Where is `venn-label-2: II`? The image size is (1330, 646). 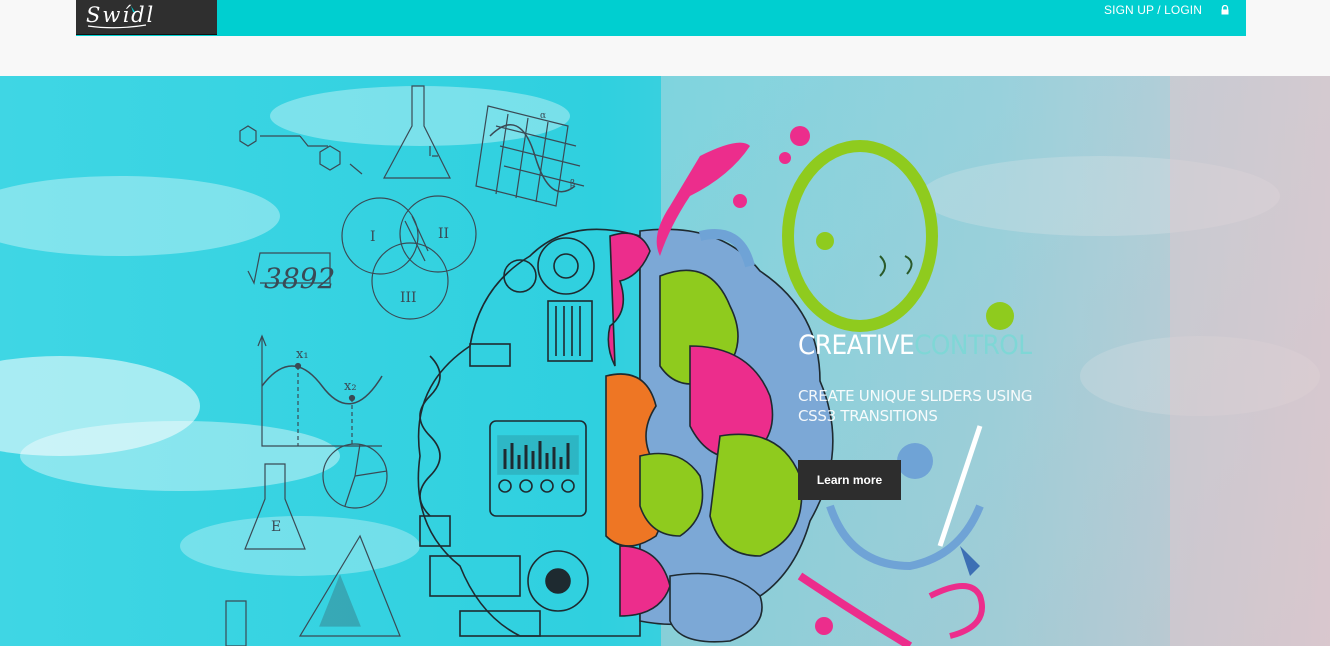
venn-label-2: II is located at coordinates (443, 234).